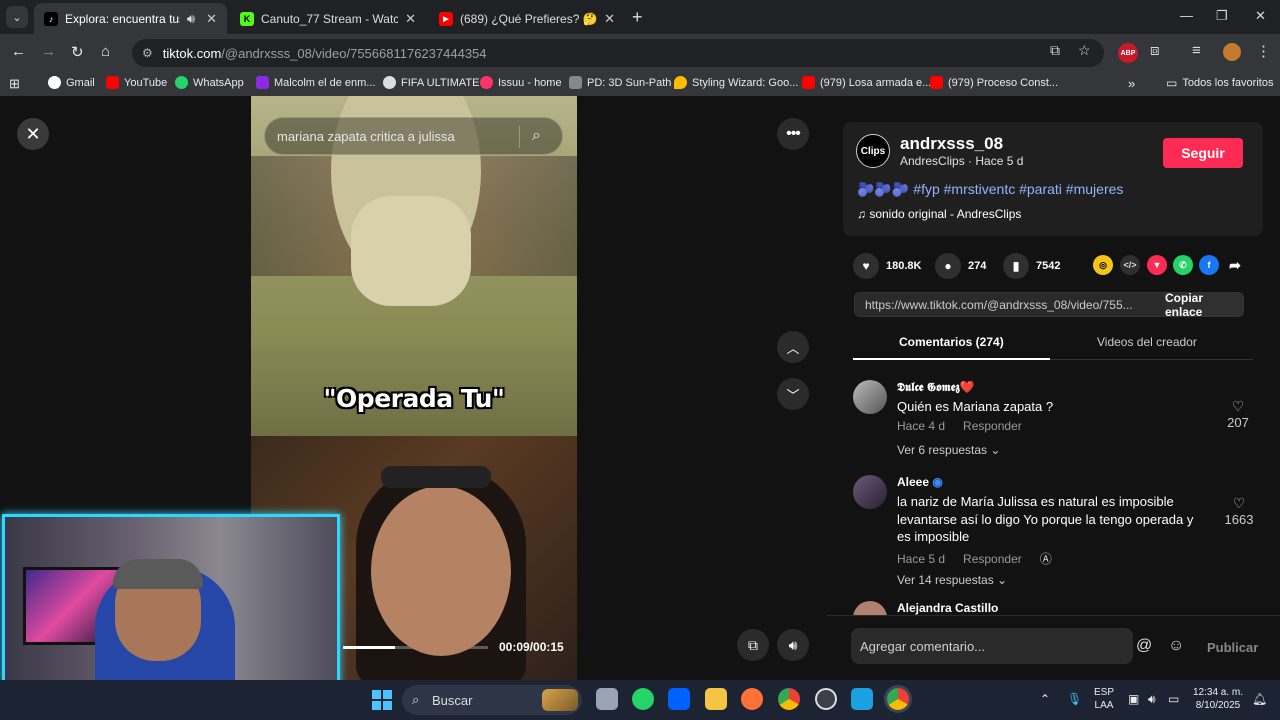 The image size is (1280, 720). I want to click on comment-stat: ● 274, so click(960, 266).